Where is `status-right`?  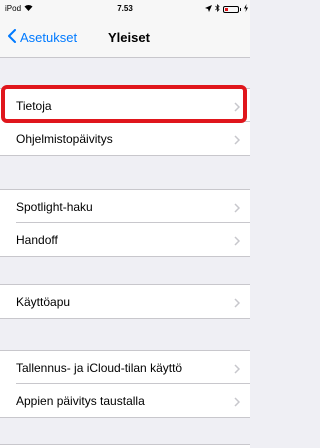
status-right is located at coordinates (226, 9).